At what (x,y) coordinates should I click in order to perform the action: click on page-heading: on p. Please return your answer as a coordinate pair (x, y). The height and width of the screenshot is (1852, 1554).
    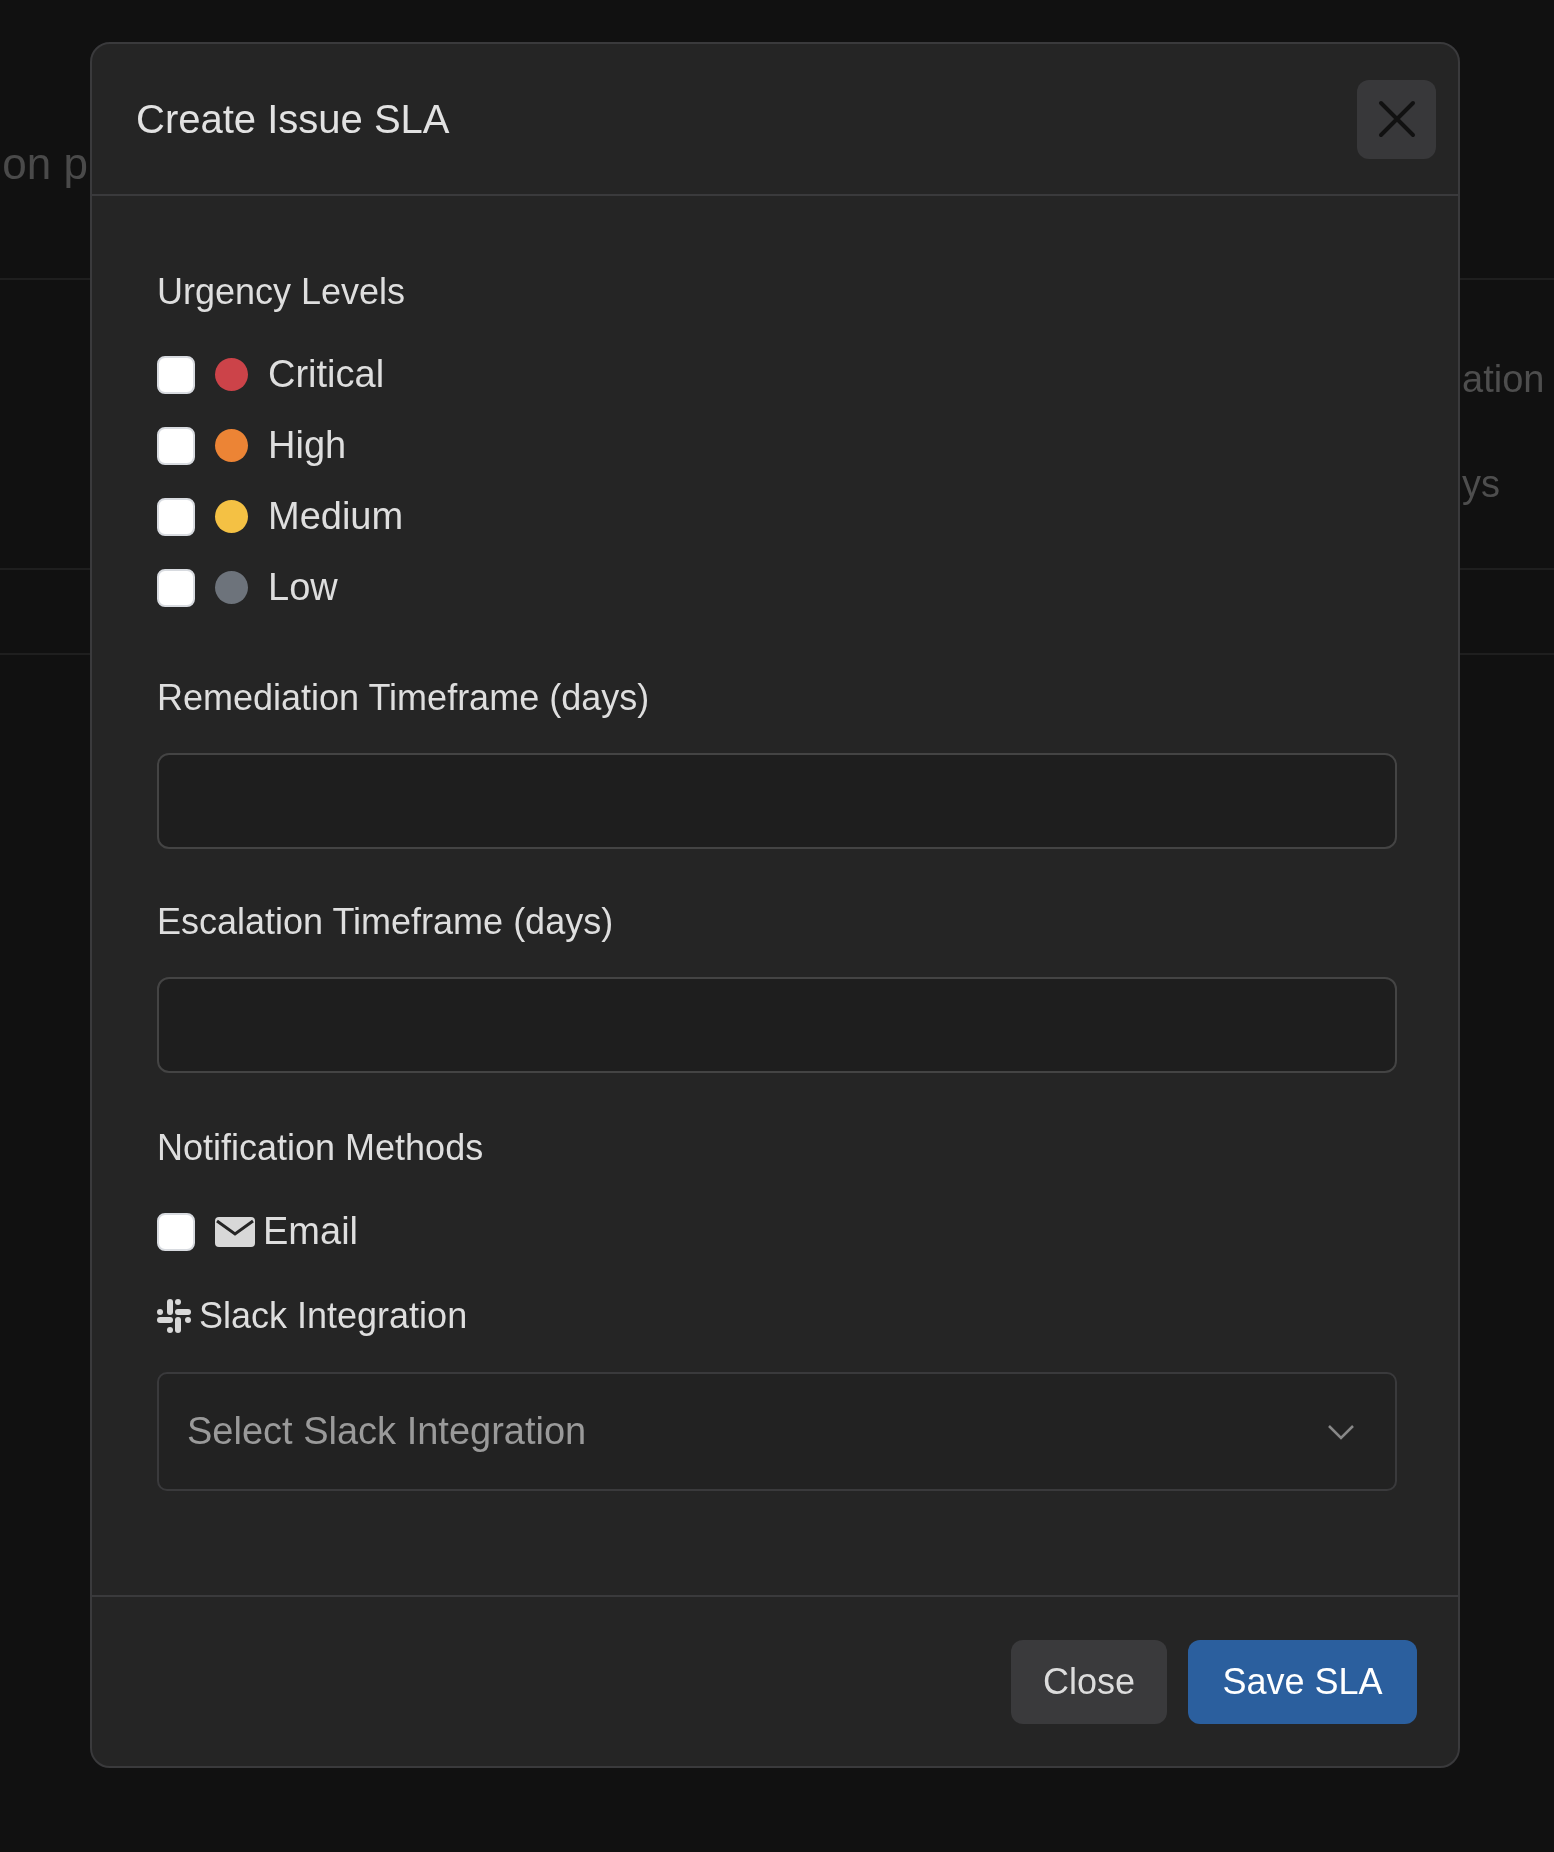
    Looking at the image, I should click on (44, 164).